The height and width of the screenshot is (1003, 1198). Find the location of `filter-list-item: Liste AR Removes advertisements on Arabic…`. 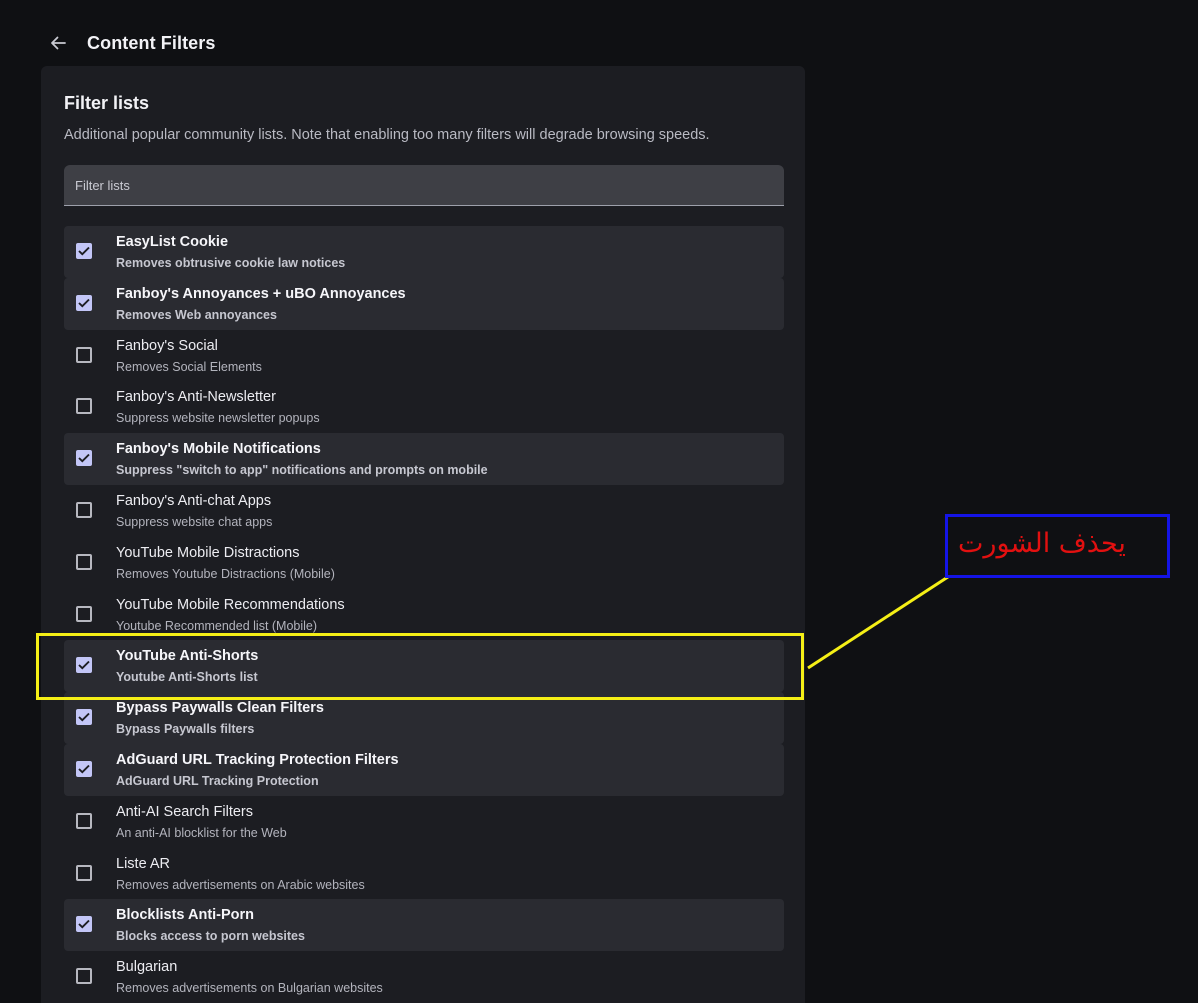

filter-list-item: Liste AR Removes advertisements on Arabic… is located at coordinates (424, 874).